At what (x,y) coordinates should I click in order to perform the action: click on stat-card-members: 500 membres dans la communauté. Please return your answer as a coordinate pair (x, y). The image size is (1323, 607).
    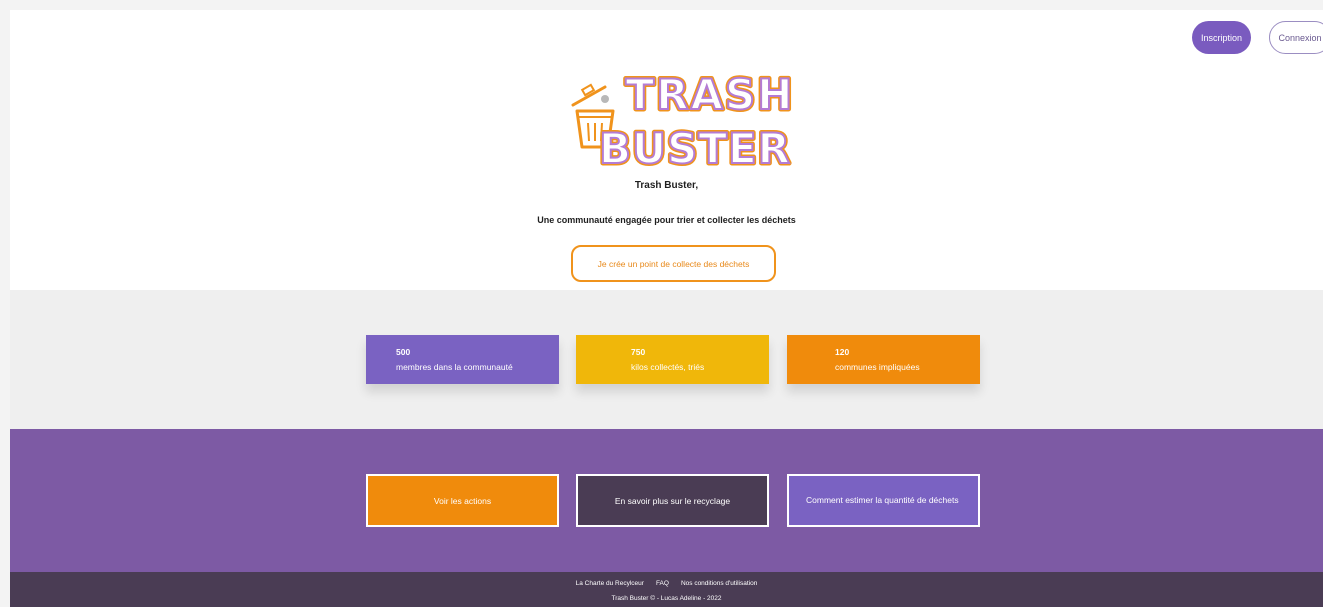
    Looking at the image, I should click on (462, 359).